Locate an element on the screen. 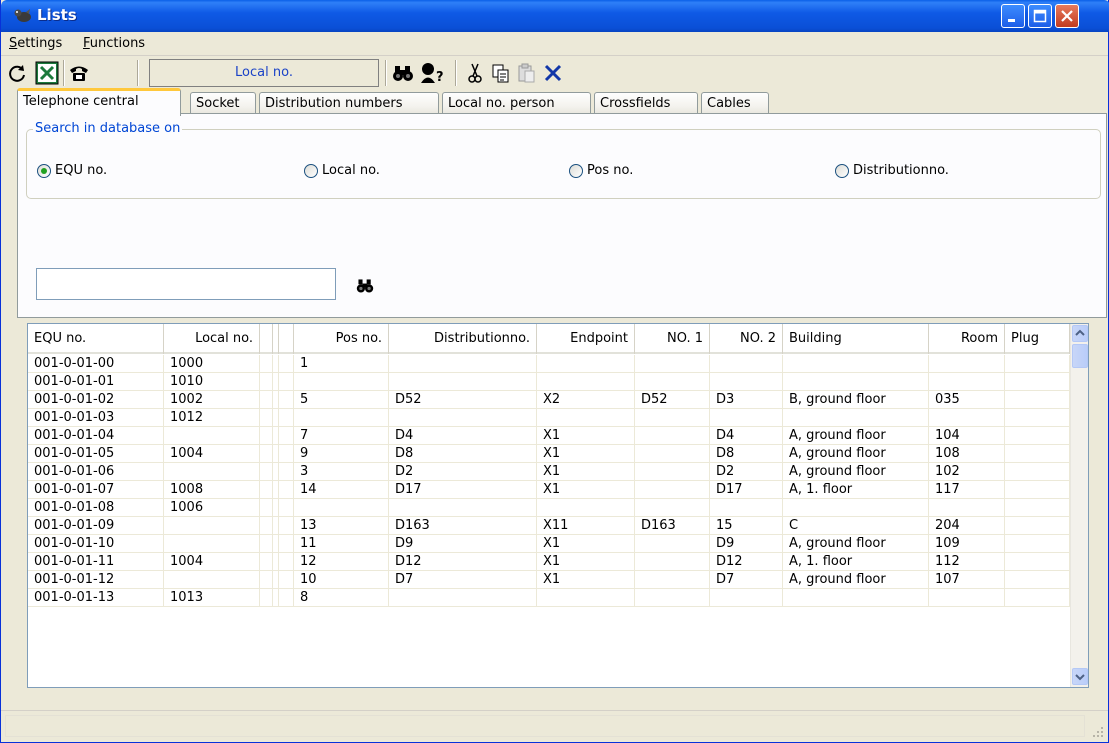  table-row: 001-0-01-07 1008 14 D17 X1 D17 A, 1. floor 117 is located at coordinates (549, 490).